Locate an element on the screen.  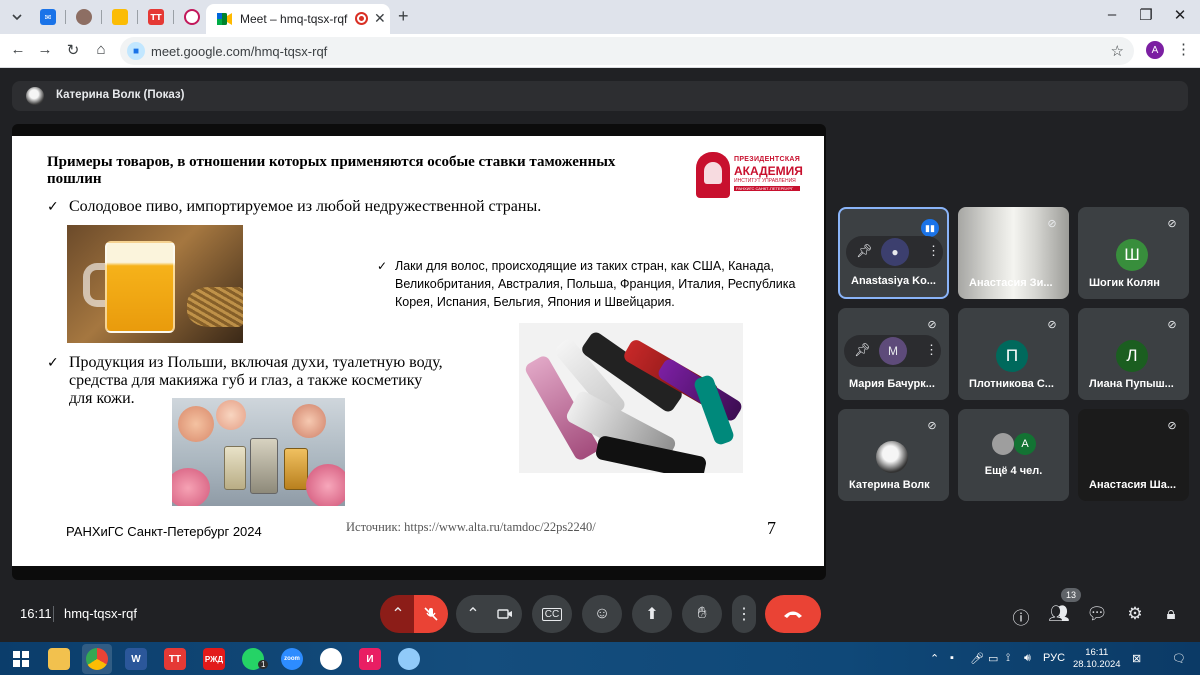
tray-app-icon: ▪ is located at coordinates (952, 658).